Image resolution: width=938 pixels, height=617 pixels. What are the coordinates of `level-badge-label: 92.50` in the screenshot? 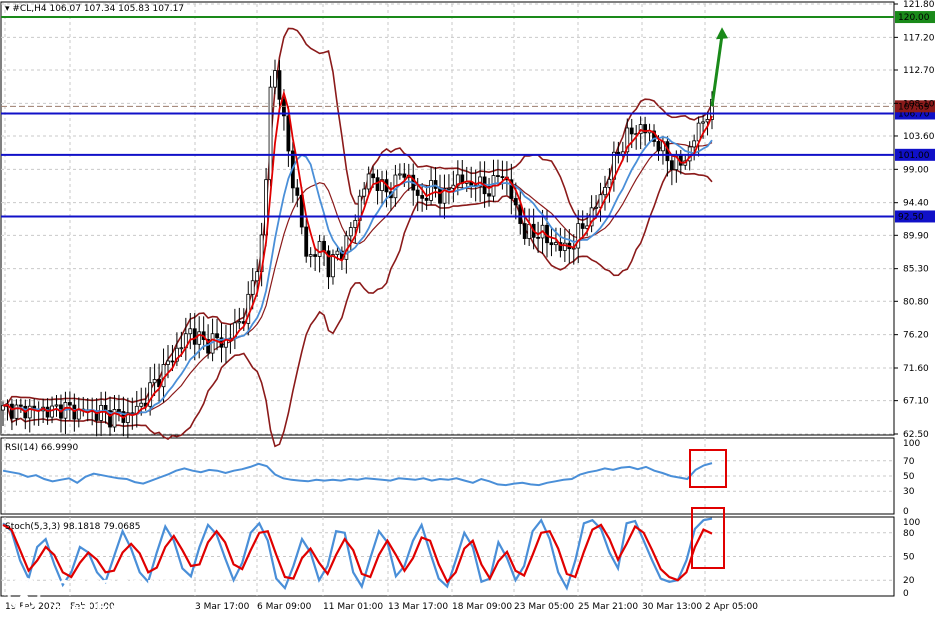 It's located at (911, 217).